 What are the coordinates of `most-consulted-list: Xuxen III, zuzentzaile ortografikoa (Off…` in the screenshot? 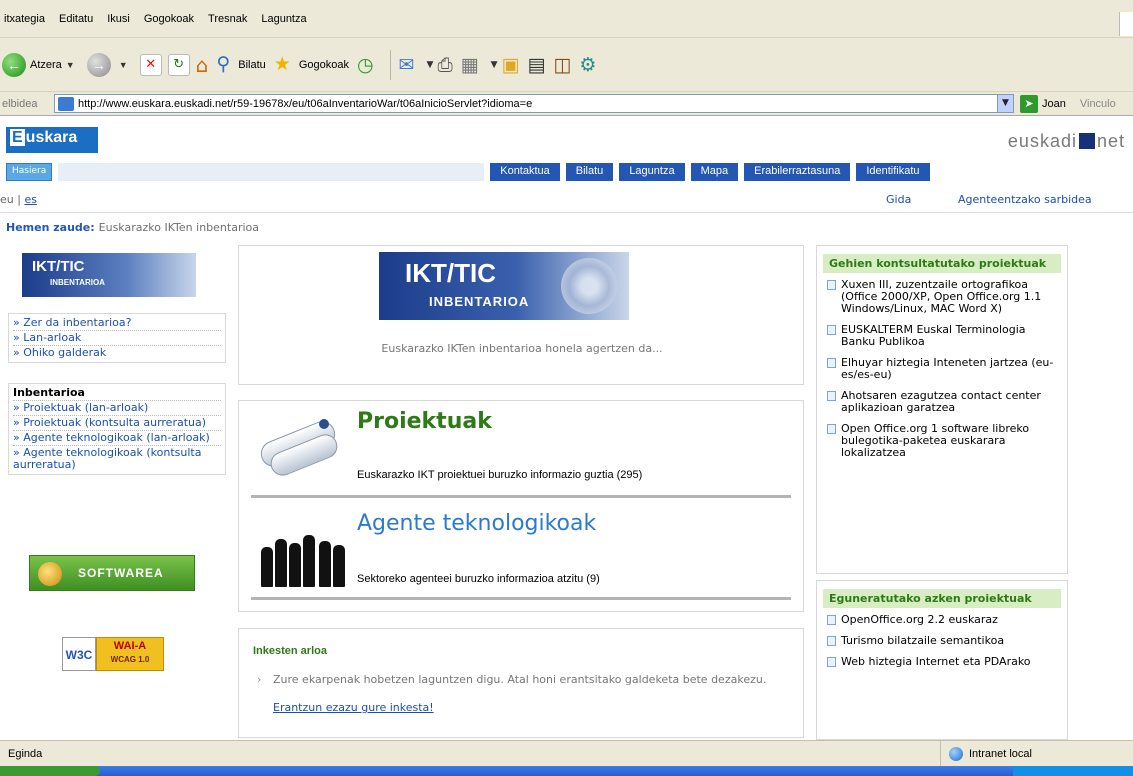 It's located at (942, 366).